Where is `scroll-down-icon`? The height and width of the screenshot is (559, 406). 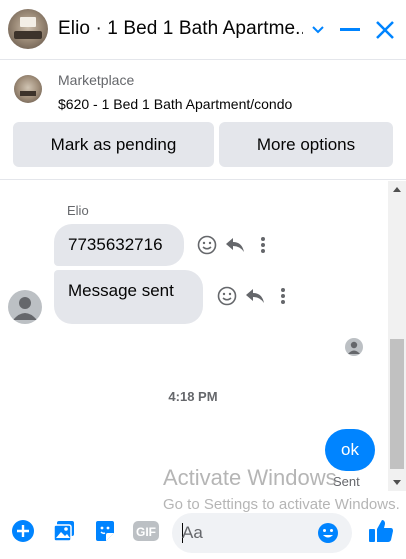 scroll-down-icon is located at coordinates (397, 482).